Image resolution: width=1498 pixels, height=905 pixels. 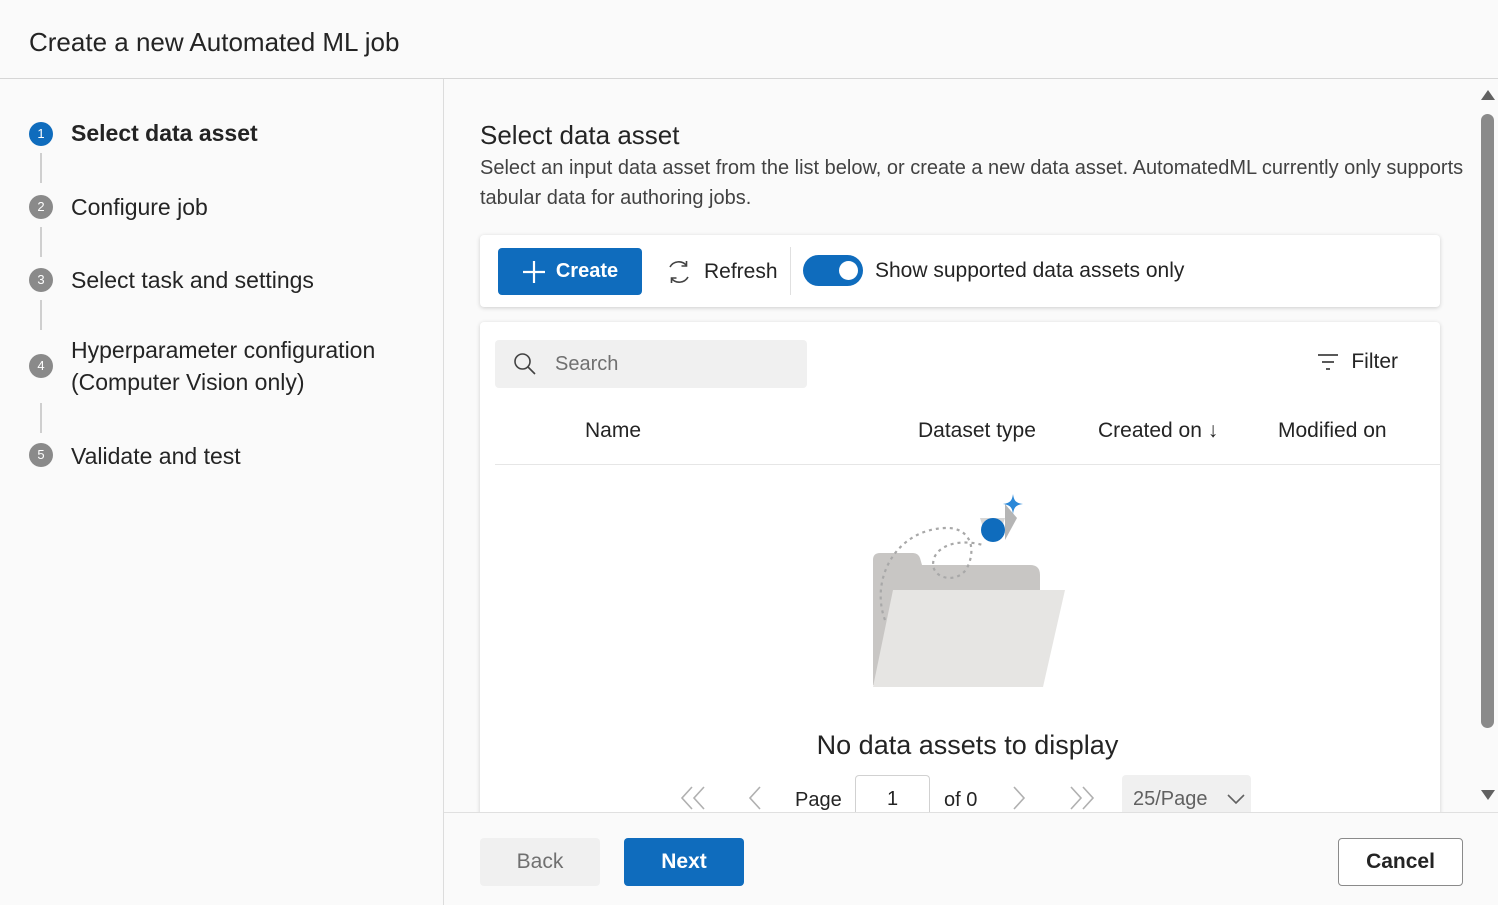 What do you see at coordinates (1158, 431) in the screenshot?
I see `column-header-created-on: Created on ↓` at bounding box center [1158, 431].